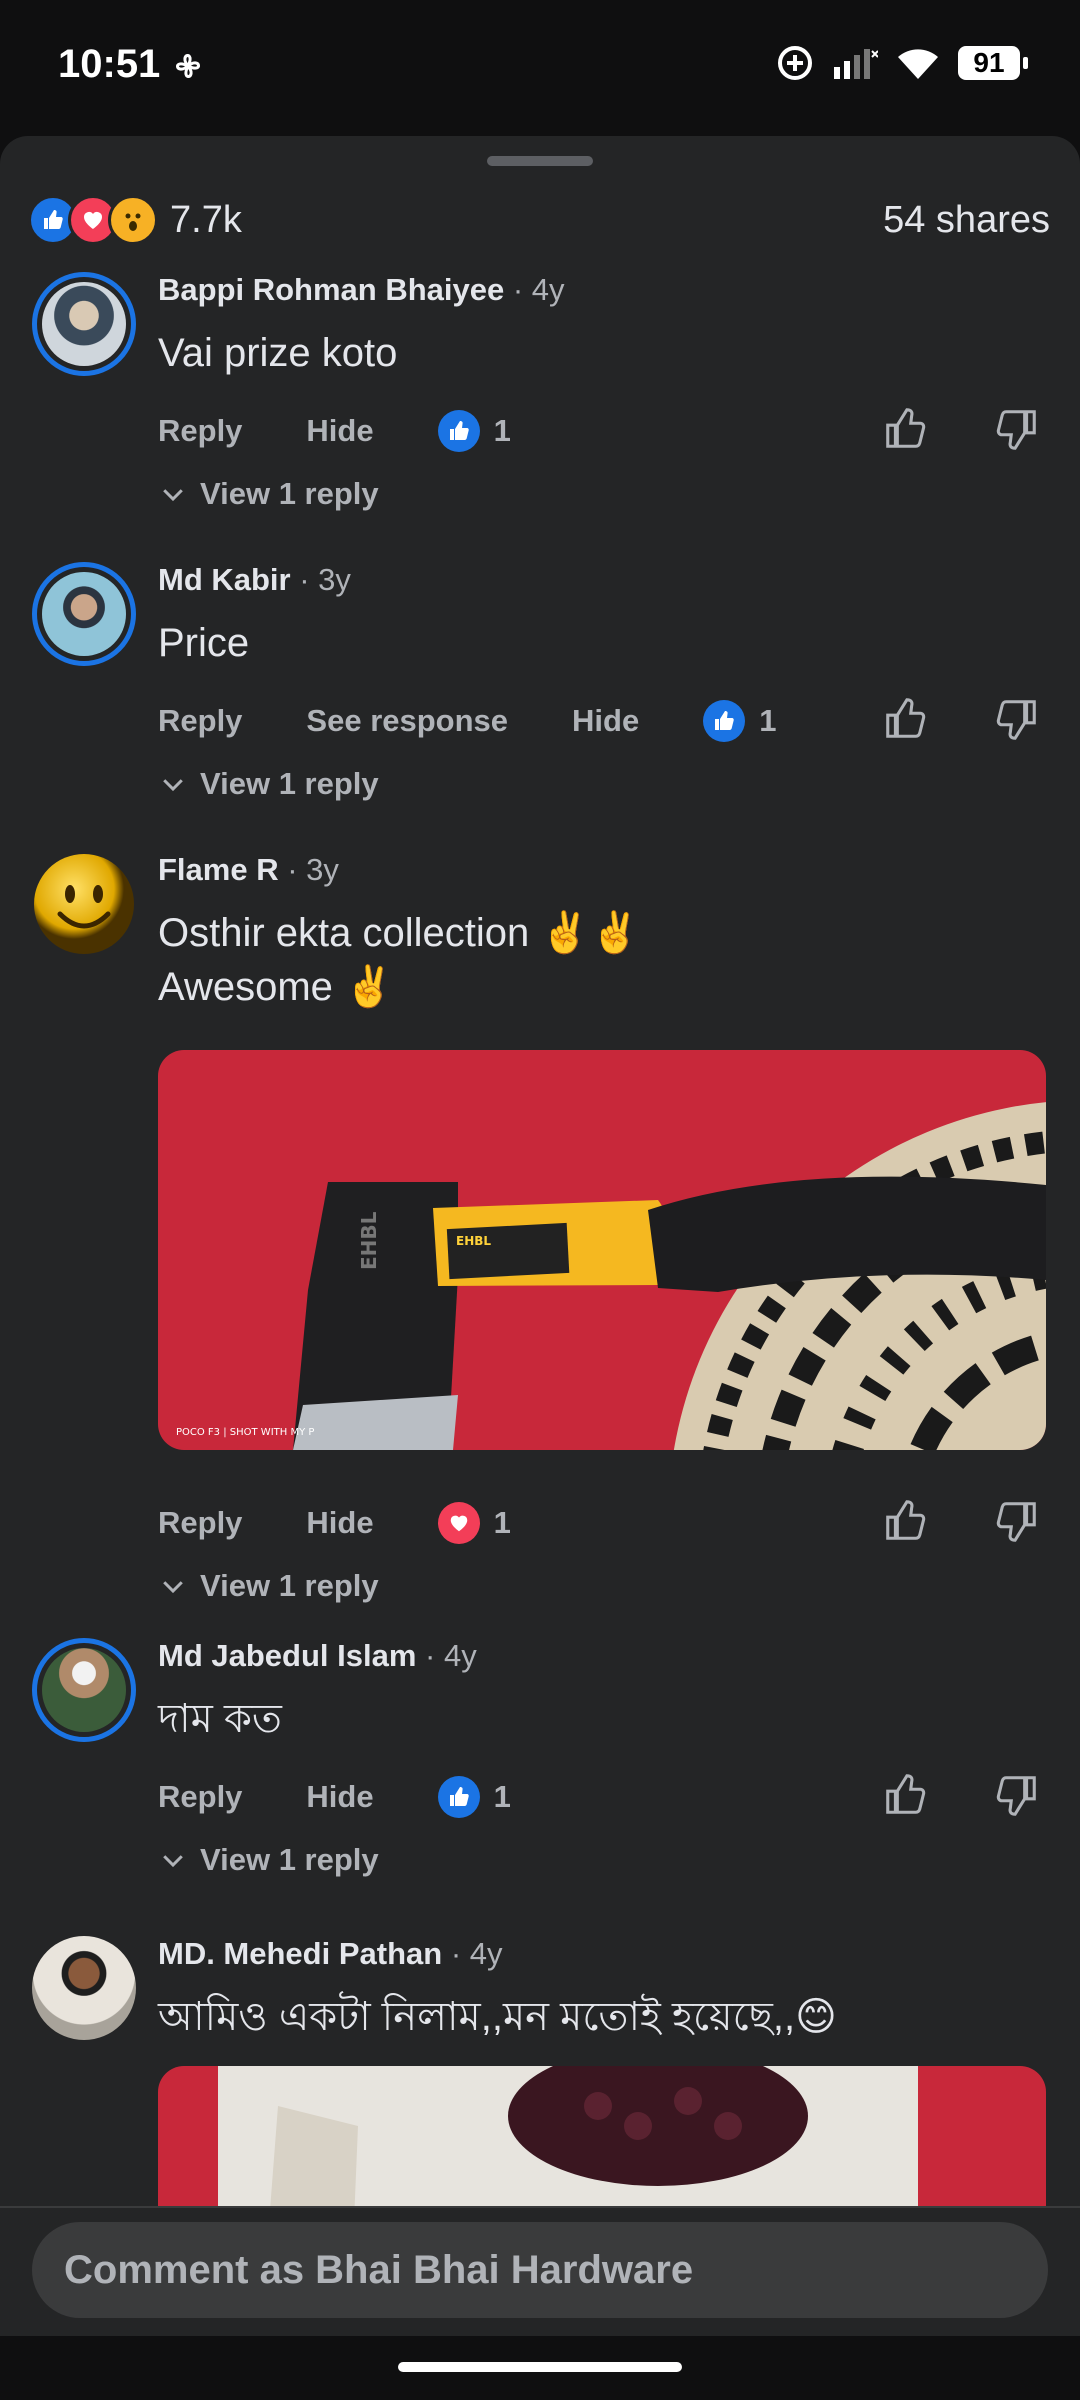  Describe the element at coordinates (795, 63) in the screenshot. I see `data-saver-icon` at that location.